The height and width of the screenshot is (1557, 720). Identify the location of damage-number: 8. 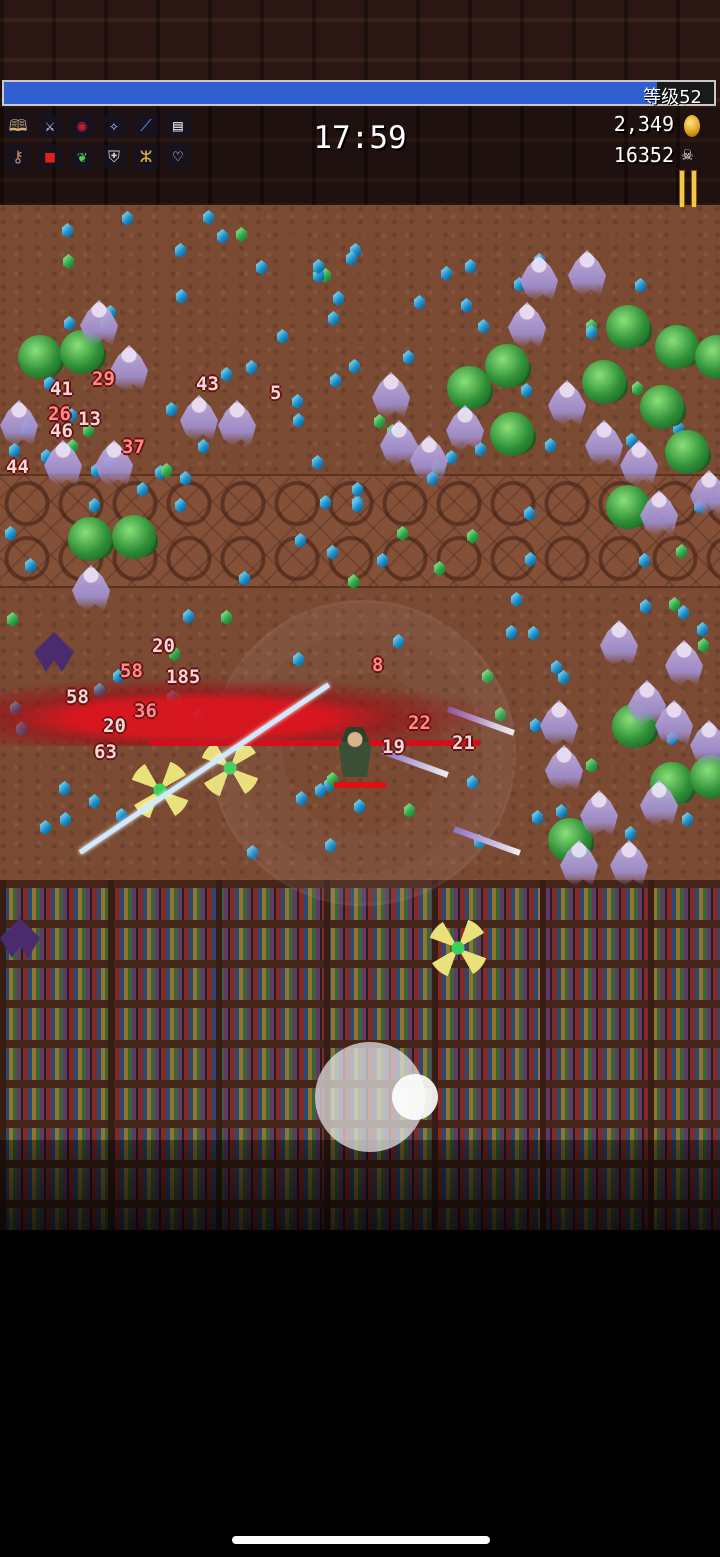
(378, 665).